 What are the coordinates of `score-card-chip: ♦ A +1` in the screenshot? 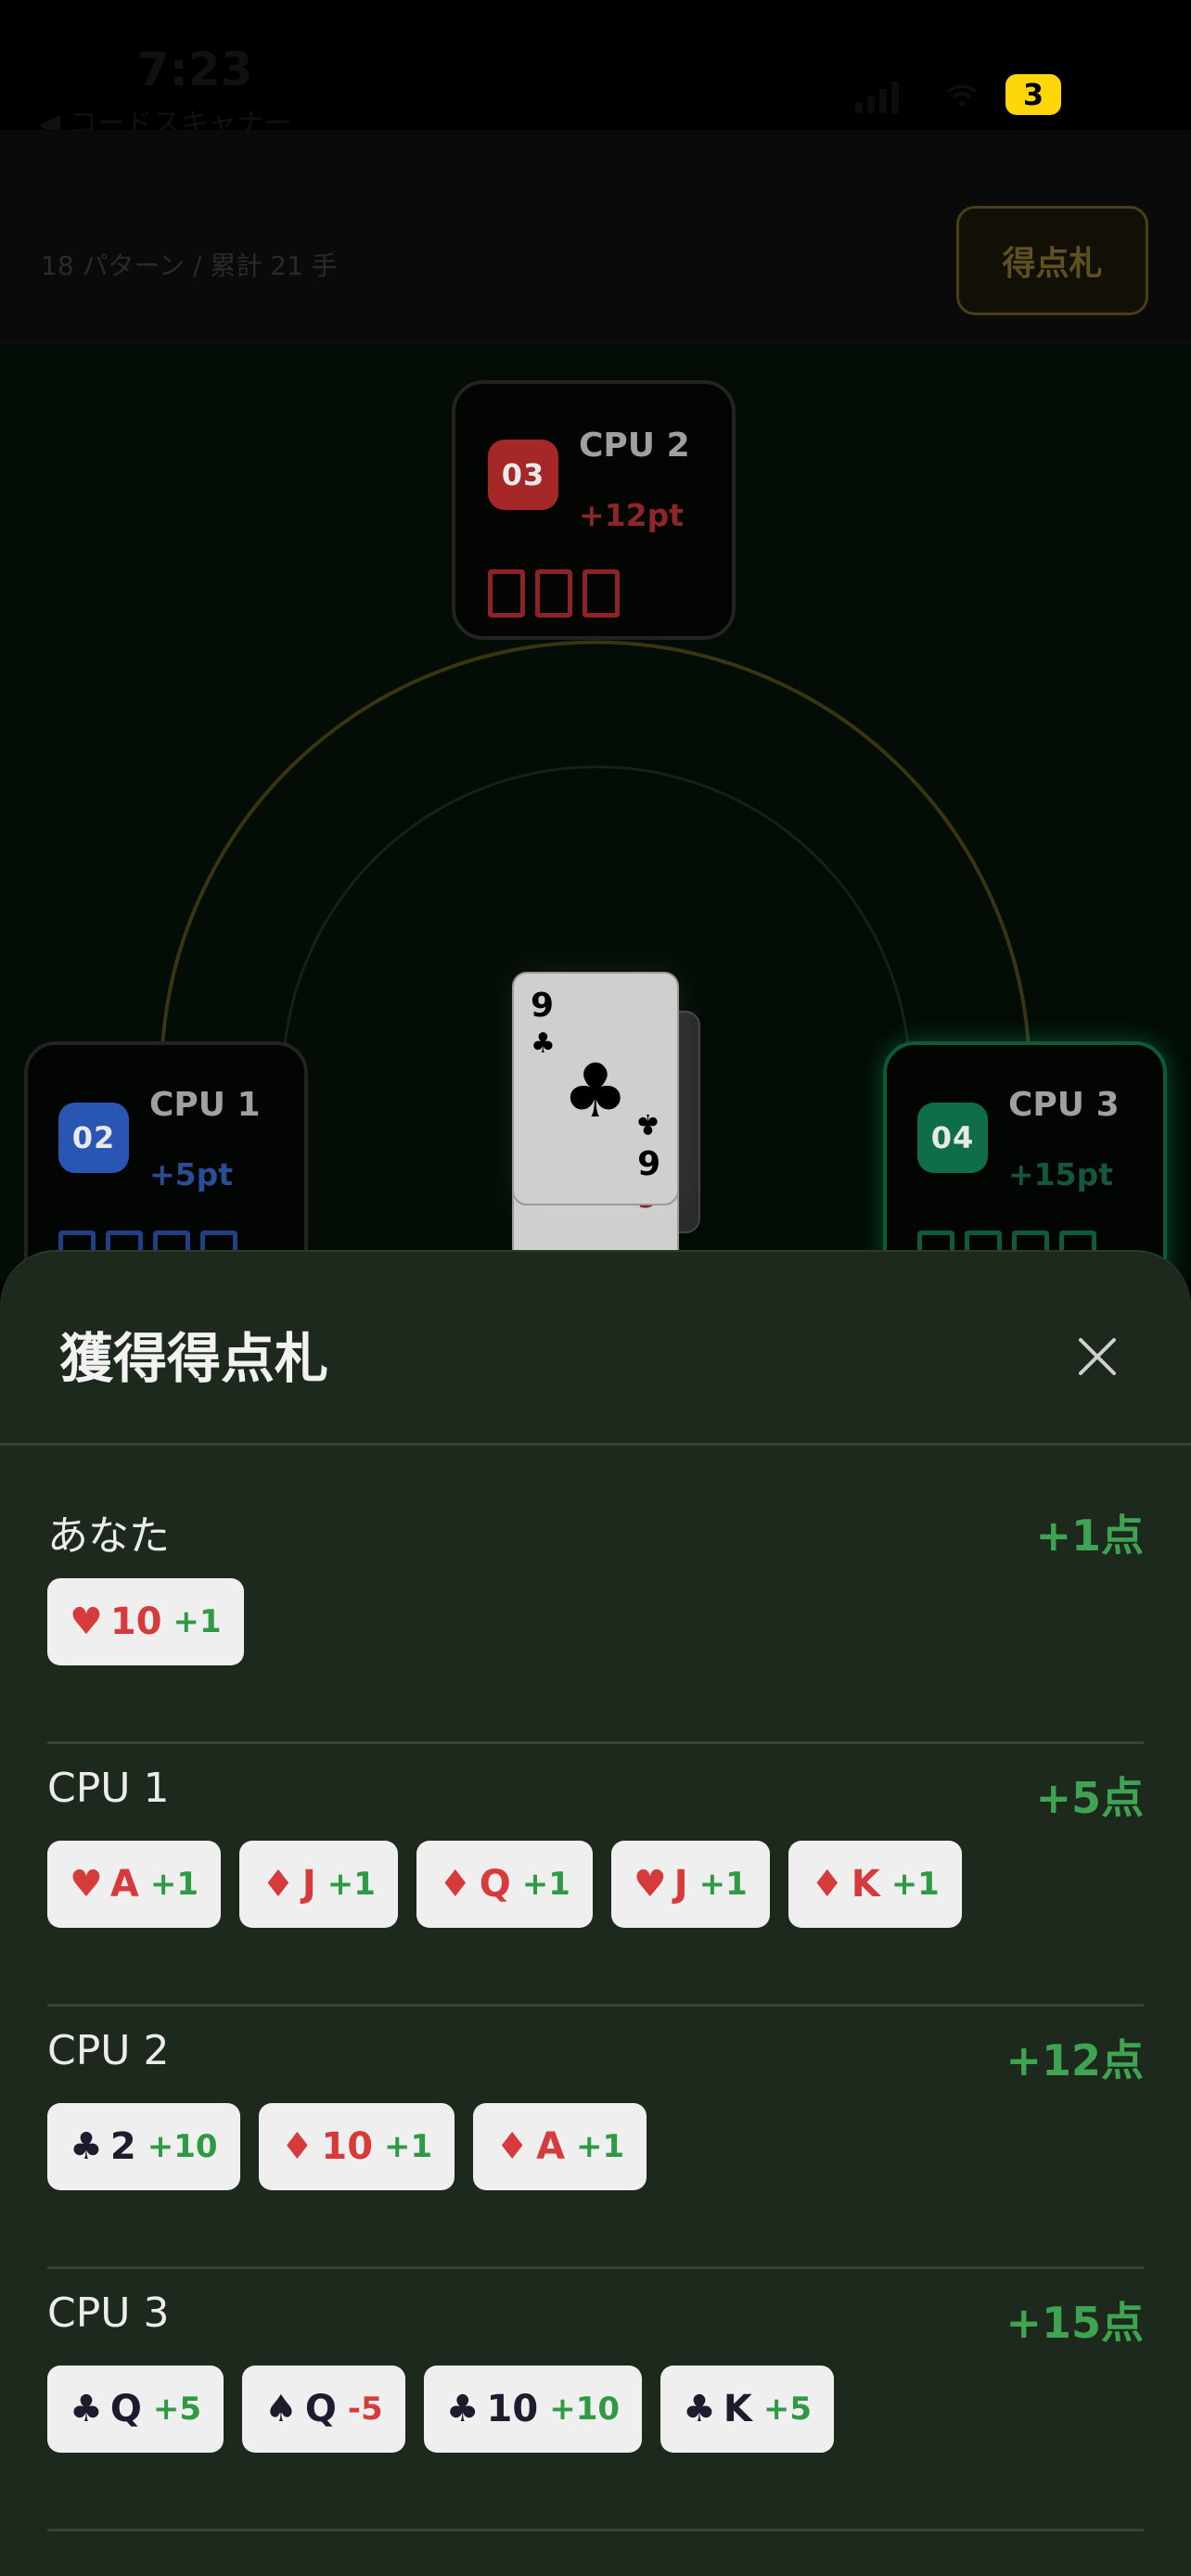 It's located at (560, 2146).